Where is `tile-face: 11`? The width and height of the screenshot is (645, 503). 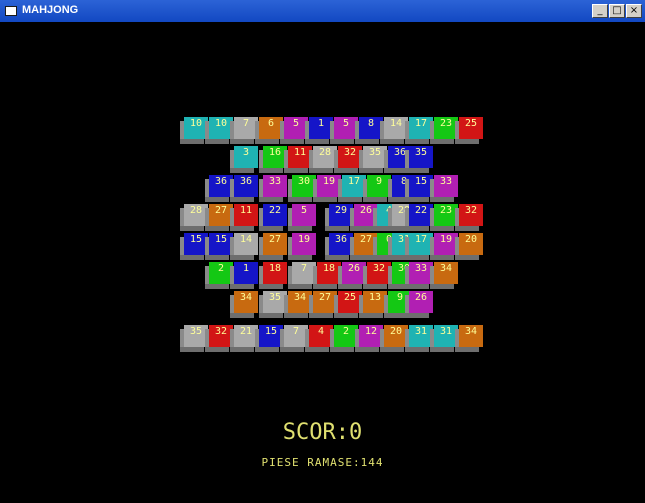 tile-face: 11 is located at coordinates (246, 215).